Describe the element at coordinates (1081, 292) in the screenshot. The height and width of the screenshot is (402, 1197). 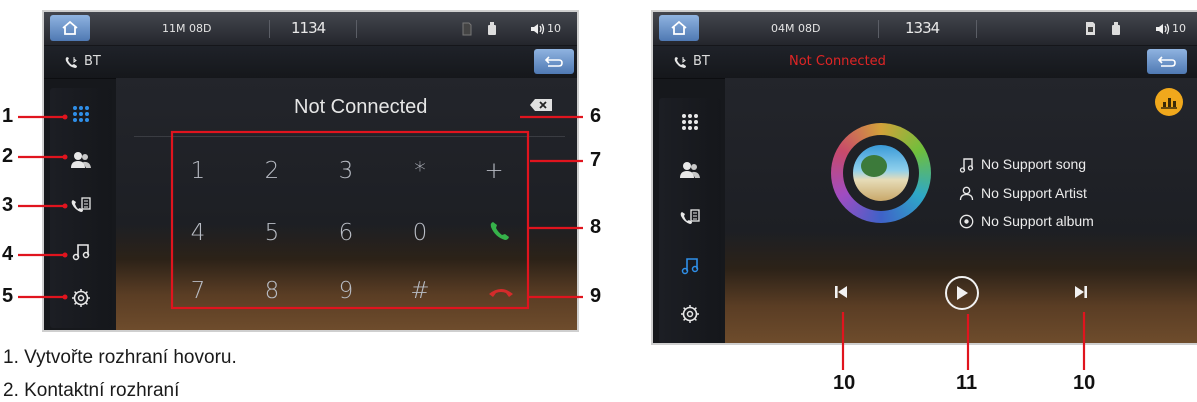
I see `skip-next-icon` at that location.